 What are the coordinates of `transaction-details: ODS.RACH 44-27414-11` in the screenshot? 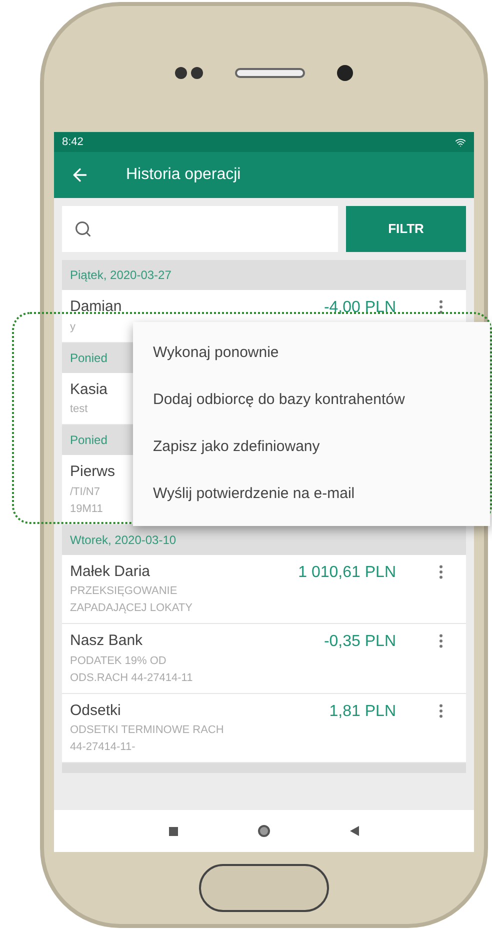 It's located at (131, 678).